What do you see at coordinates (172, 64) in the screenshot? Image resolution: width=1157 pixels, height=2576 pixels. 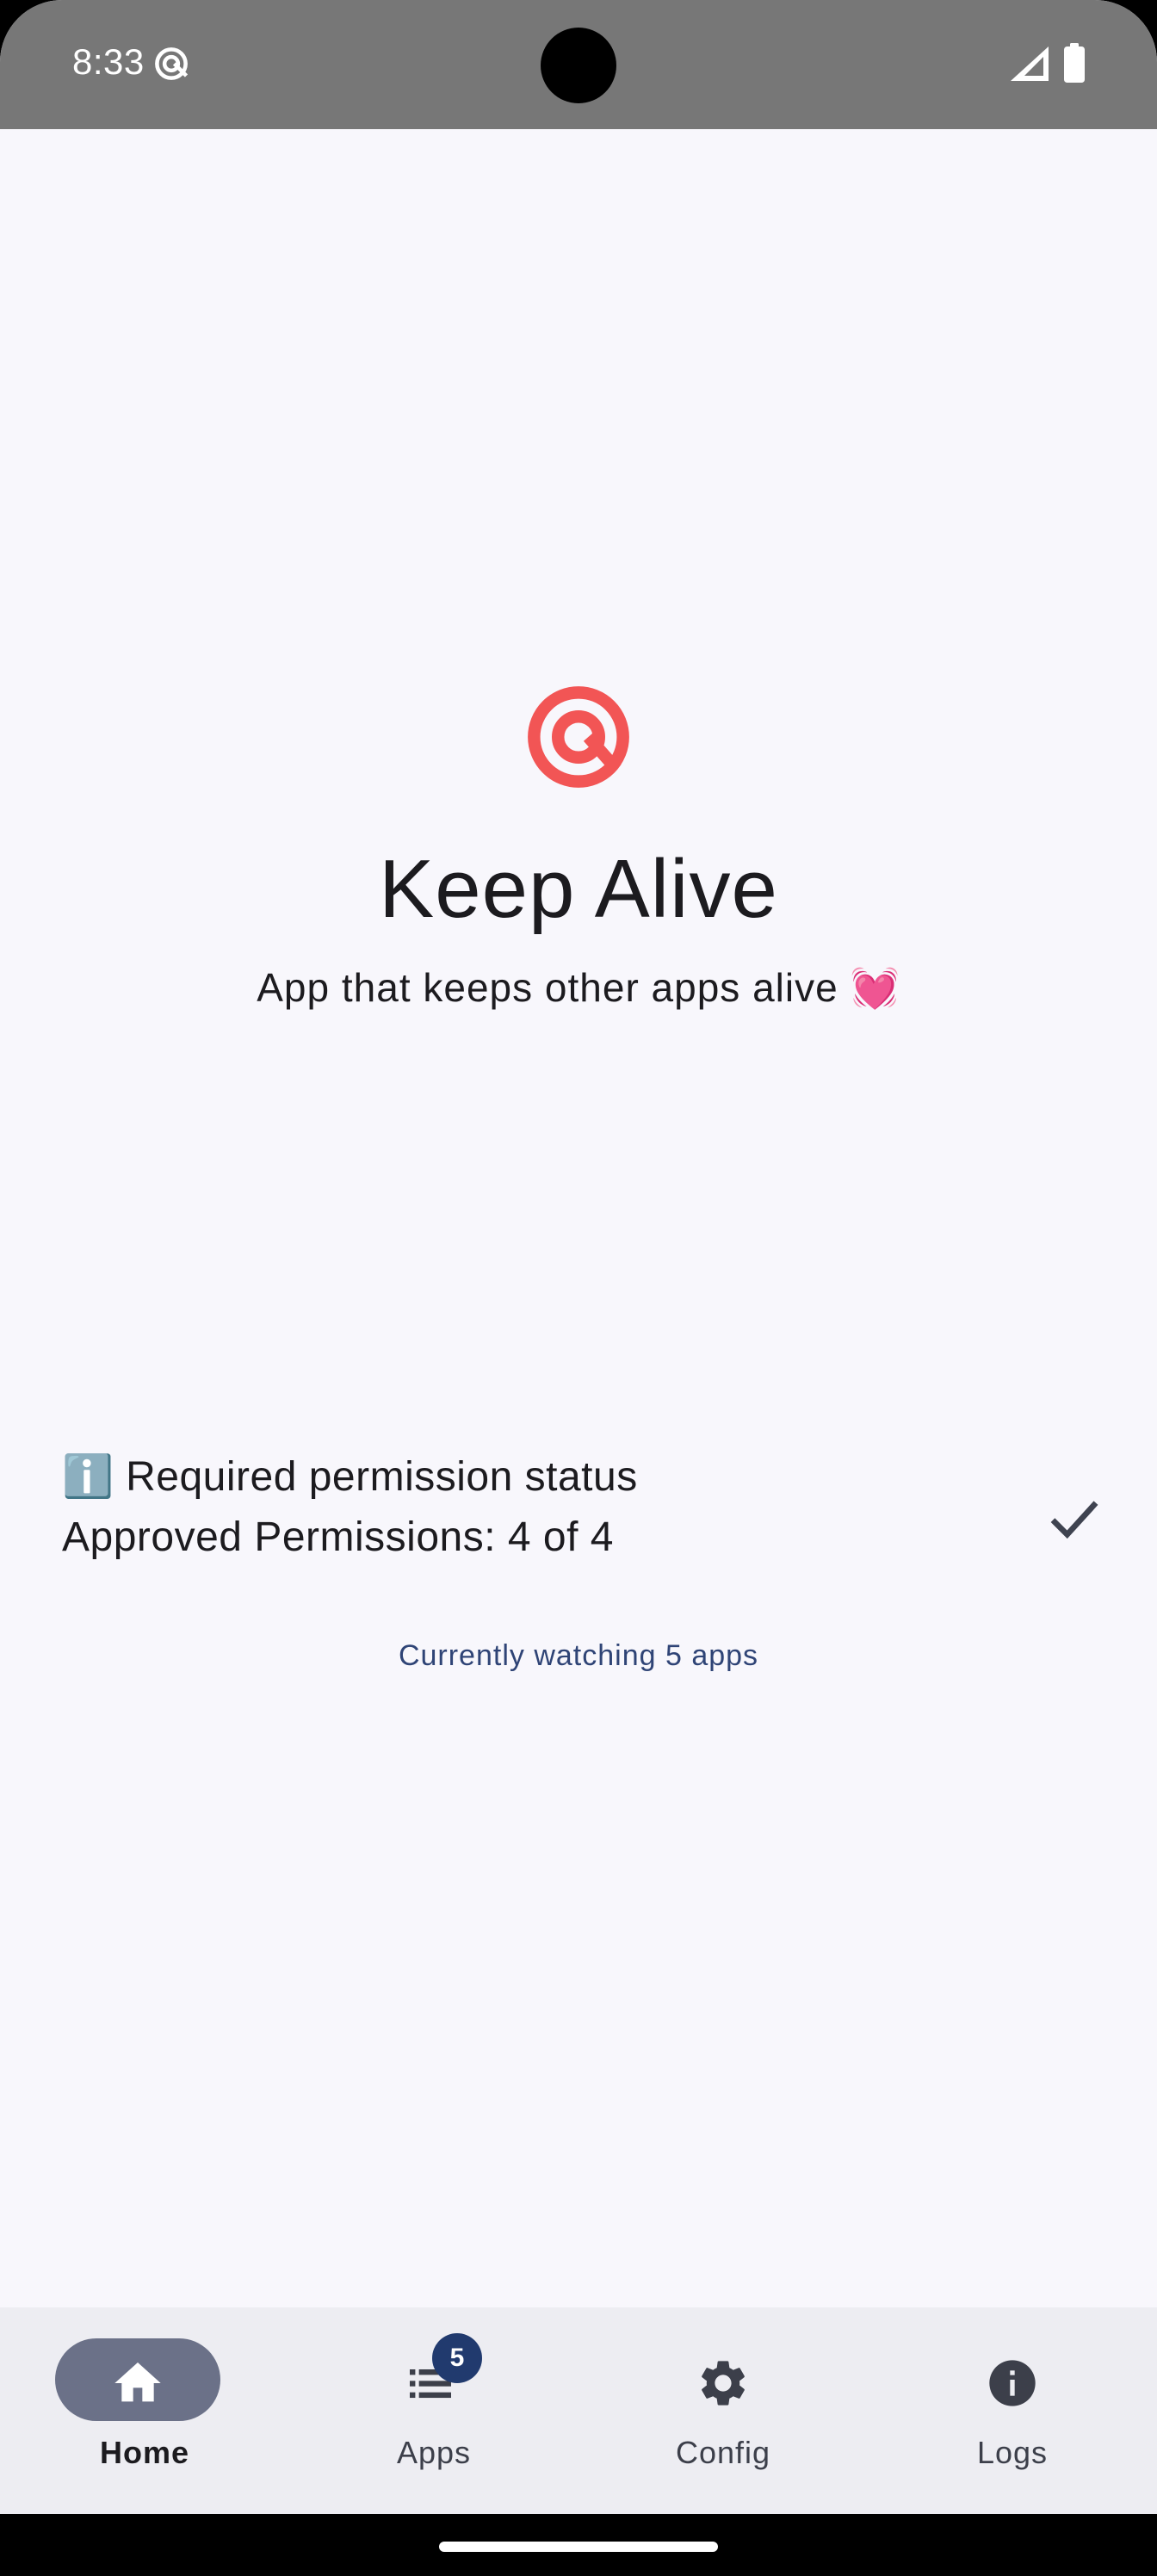 I see `at-target-icon` at bounding box center [172, 64].